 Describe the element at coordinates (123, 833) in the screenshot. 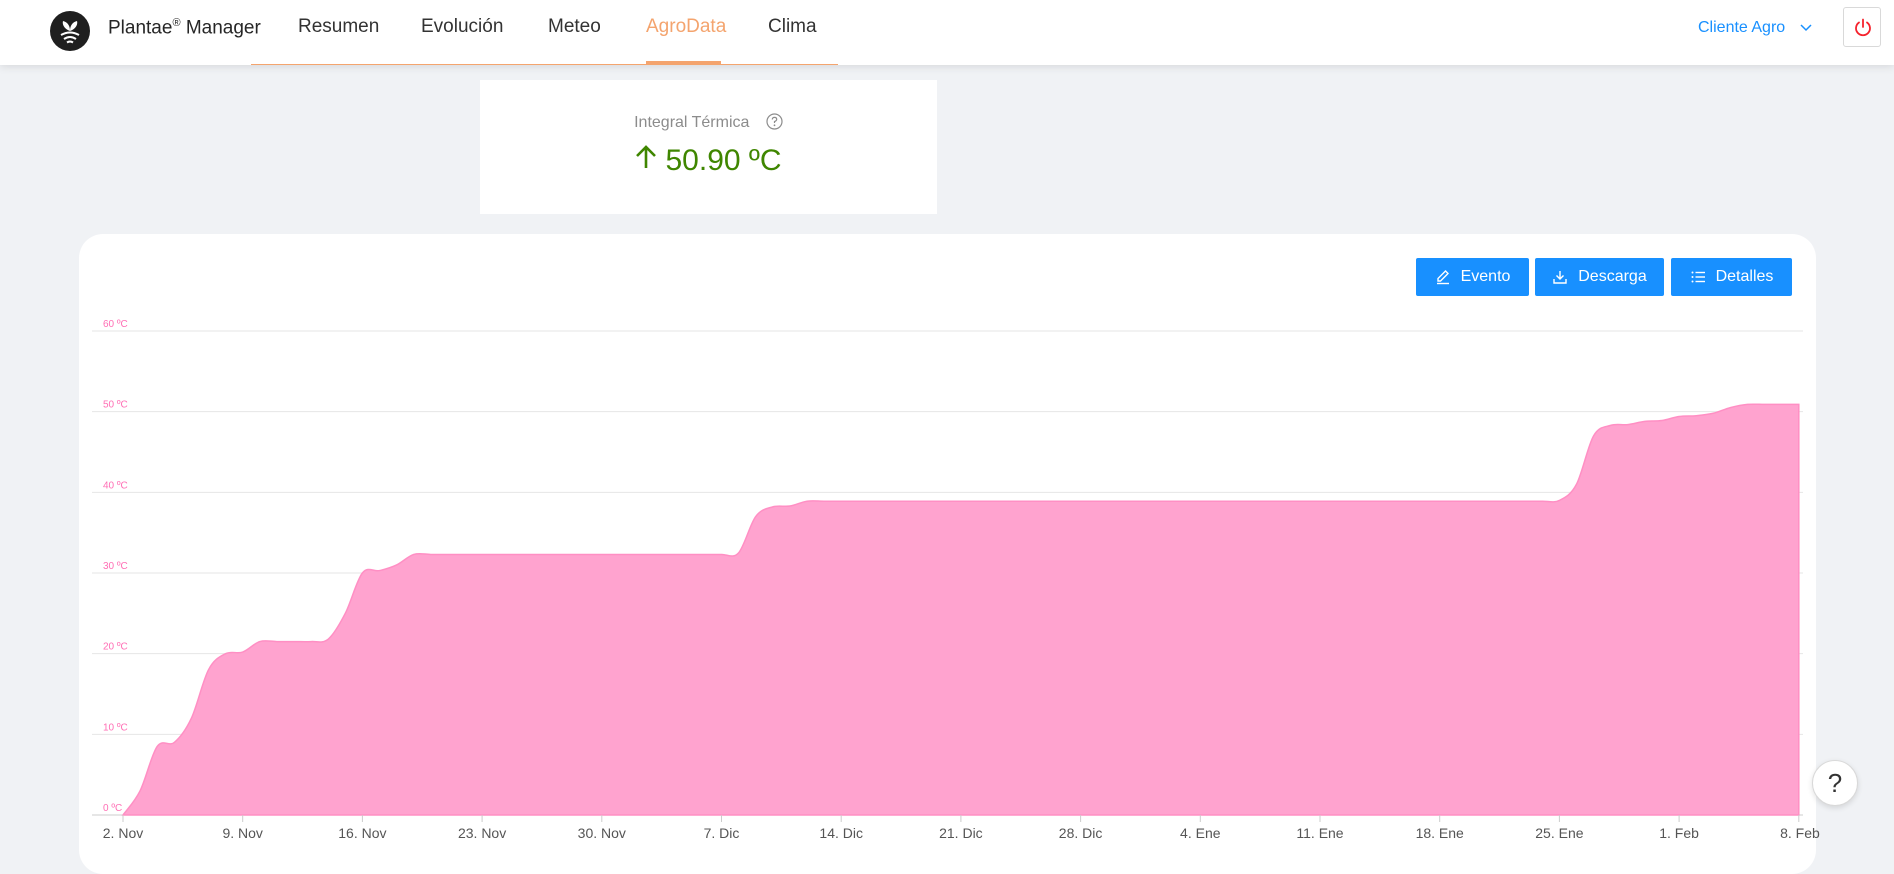

I see `x-tick-label: 2. Nov` at that location.